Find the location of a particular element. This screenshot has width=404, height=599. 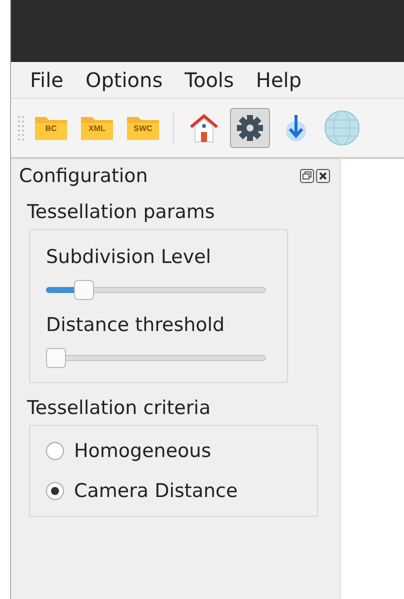

folder-label: BC is located at coordinates (51, 128).